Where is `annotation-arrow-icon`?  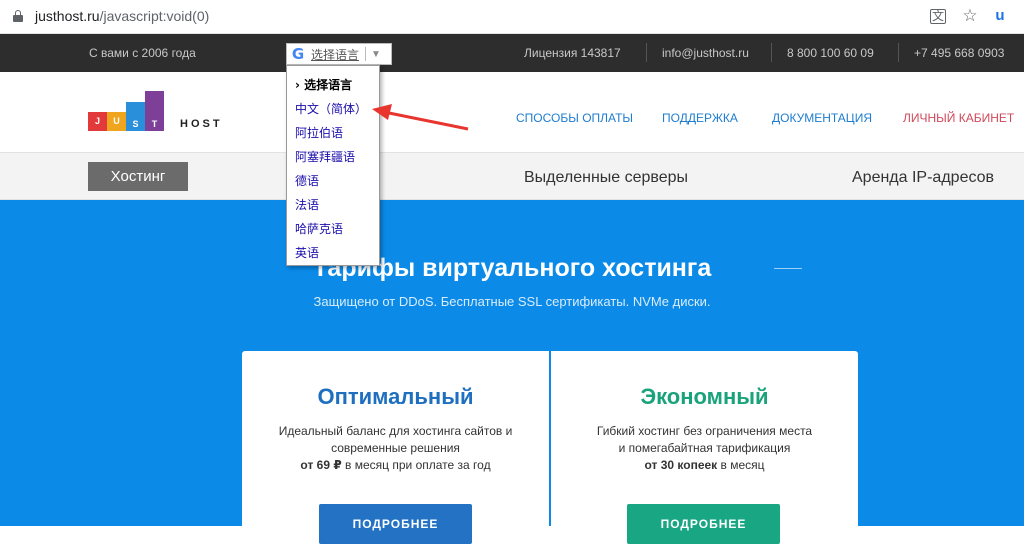
annotation-arrow-icon is located at coordinates (420, 117).